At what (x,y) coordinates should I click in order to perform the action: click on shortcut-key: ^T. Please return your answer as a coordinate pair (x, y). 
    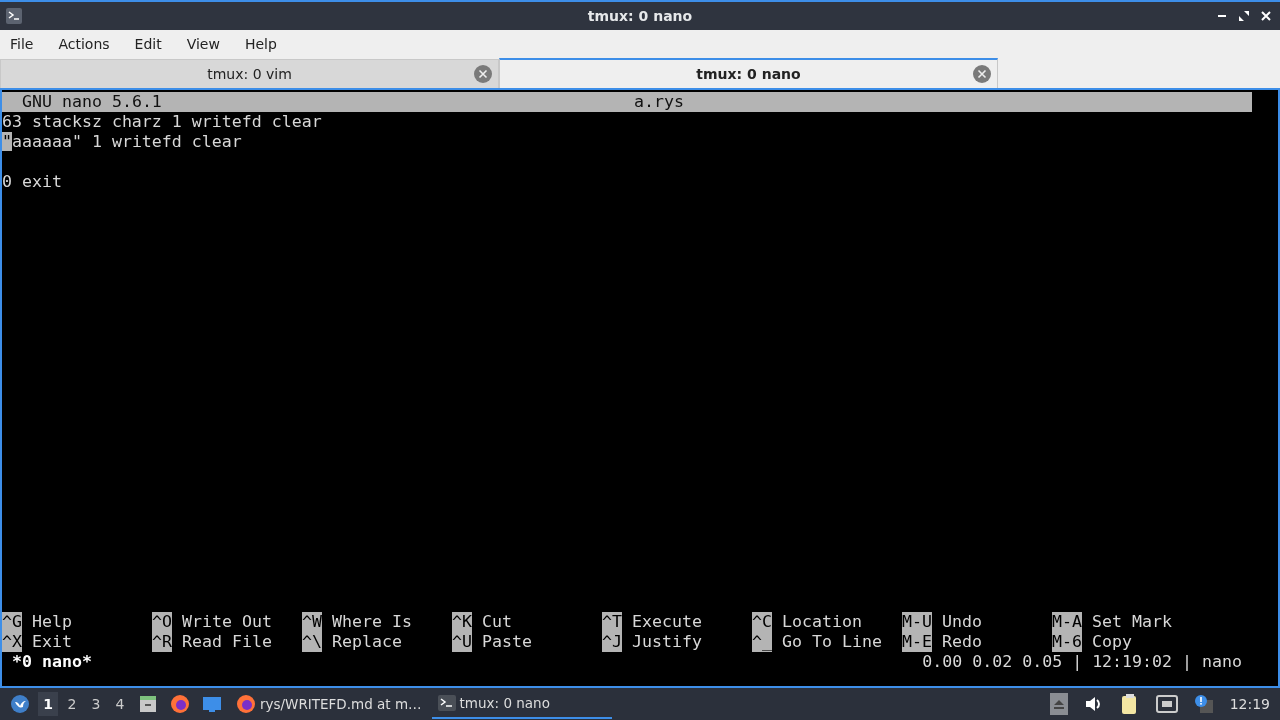
    Looking at the image, I should click on (612, 622).